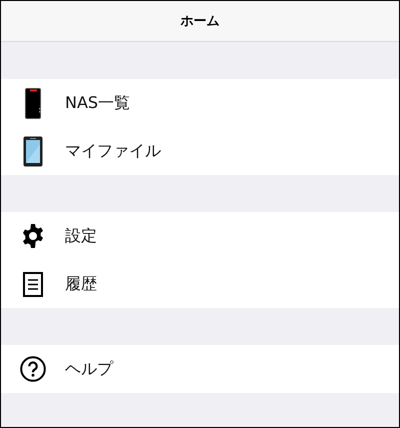 This screenshot has width=400, height=428. I want to click on document-icon, so click(33, 284).